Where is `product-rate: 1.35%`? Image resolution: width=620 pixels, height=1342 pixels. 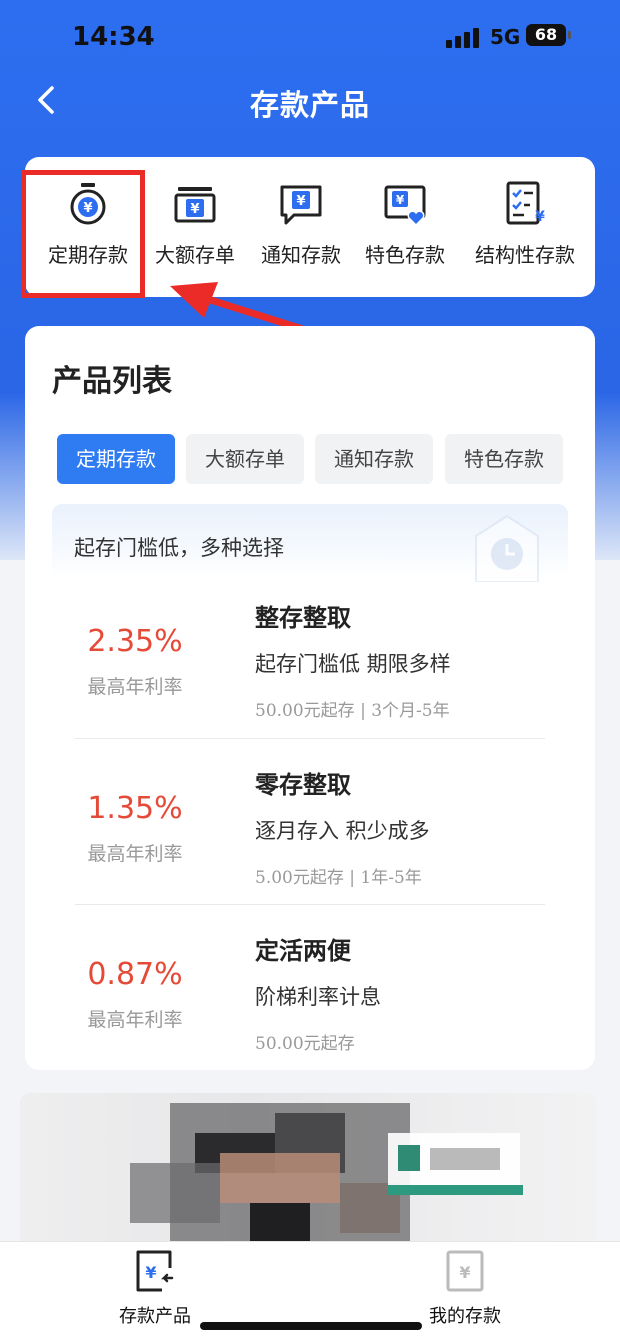
product-rate: 1.35% is located at coordinates (135, 808).